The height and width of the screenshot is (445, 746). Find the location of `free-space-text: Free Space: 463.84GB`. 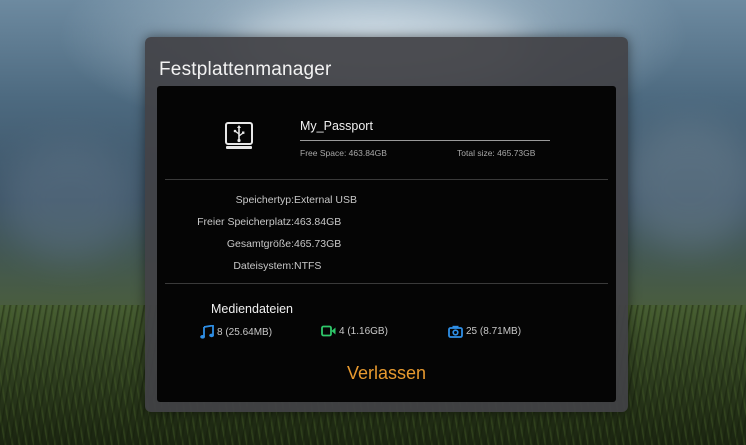

free-space-text: Free Space: 463.84GB is located at coordinates (343, 153).